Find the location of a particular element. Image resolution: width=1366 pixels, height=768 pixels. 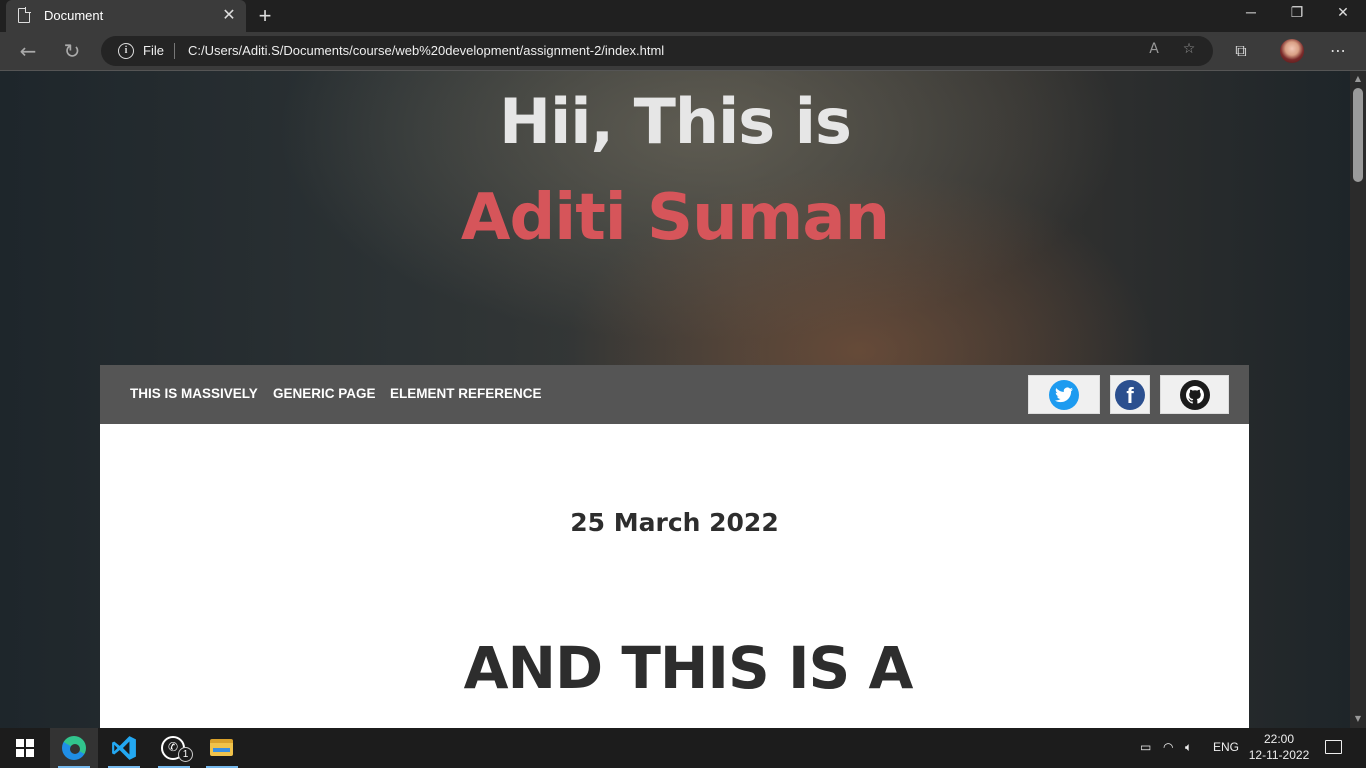

nav-link-massively: THIS IS MASSIVELY is located at coordinates (194, 393).